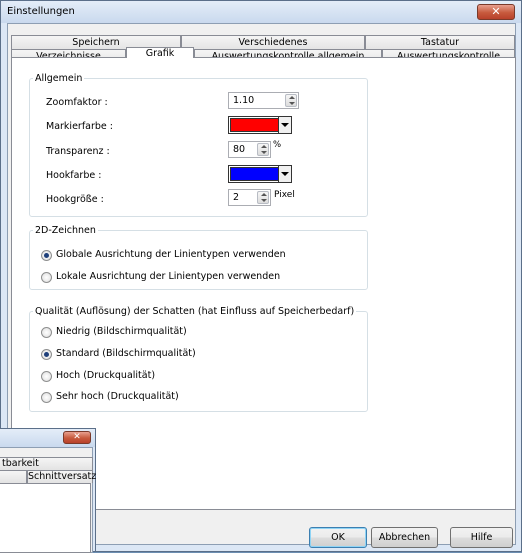 The width and height of the screenshot is (522, 553). Describe the element at coordinates (117, 396) in the screenshot. I see `radio-sehr-hoch-label: Sehr hoch (Druckqualität)` at that location.